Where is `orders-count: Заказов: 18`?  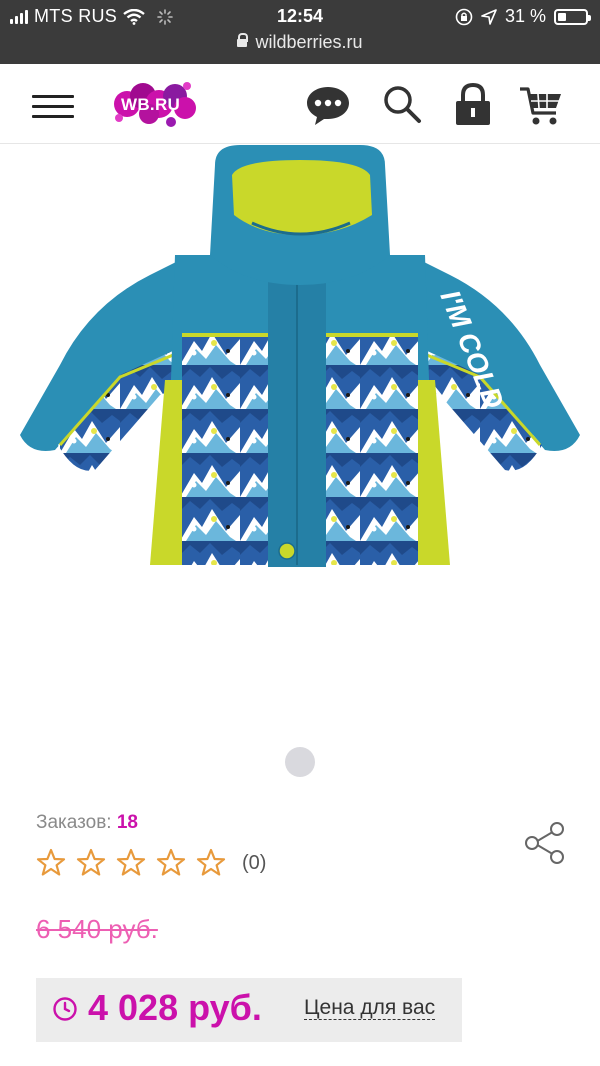 orders-count: Заказов: 18 is located at coordinates (87, 823).